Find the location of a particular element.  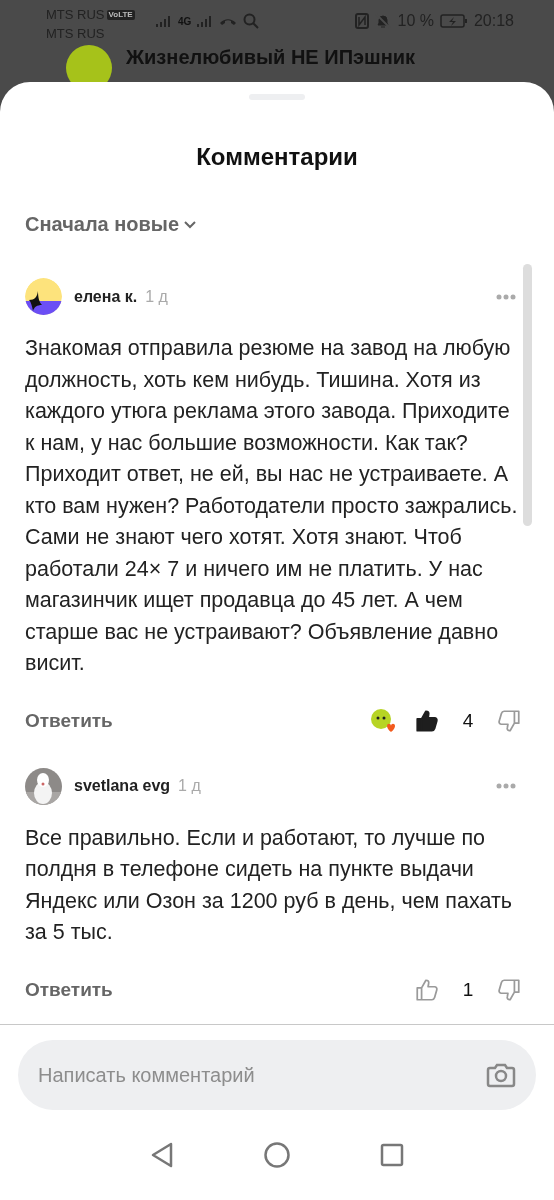

channel-title: Жизнелюбивый НЕ ИПэшник is located at coordinates (271, 57).